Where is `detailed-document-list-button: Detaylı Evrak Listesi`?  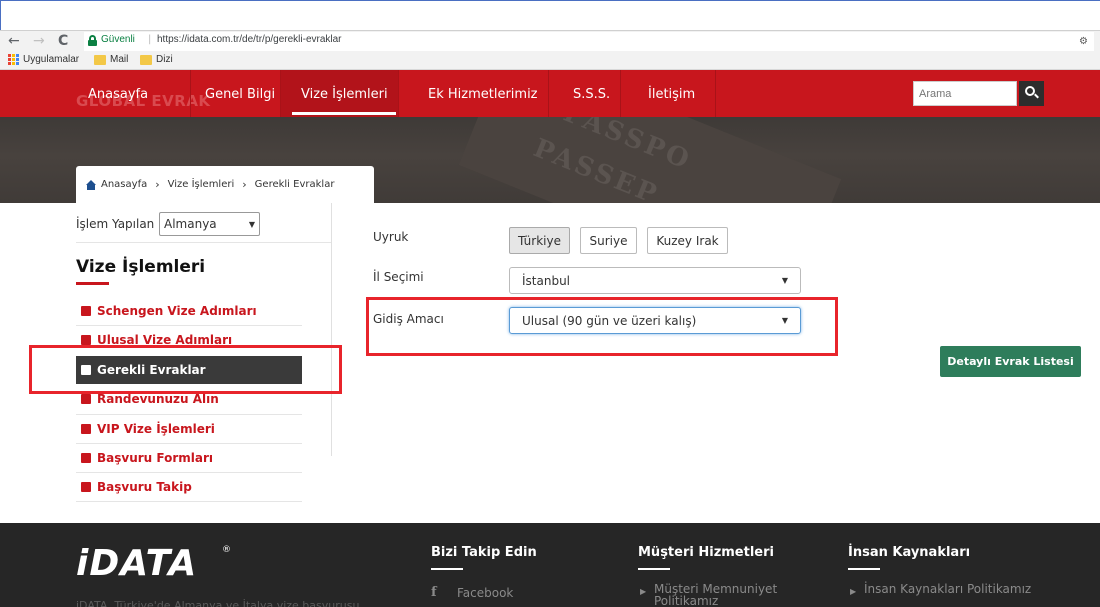
detailed-document-list-button: Detaylı Evrak Listesi is located at coordinates (1010, 361).